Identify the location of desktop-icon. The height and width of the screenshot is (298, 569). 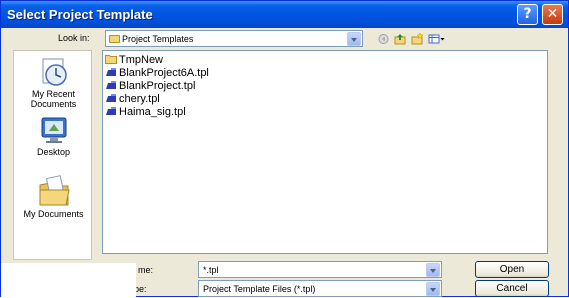
(53, 130).